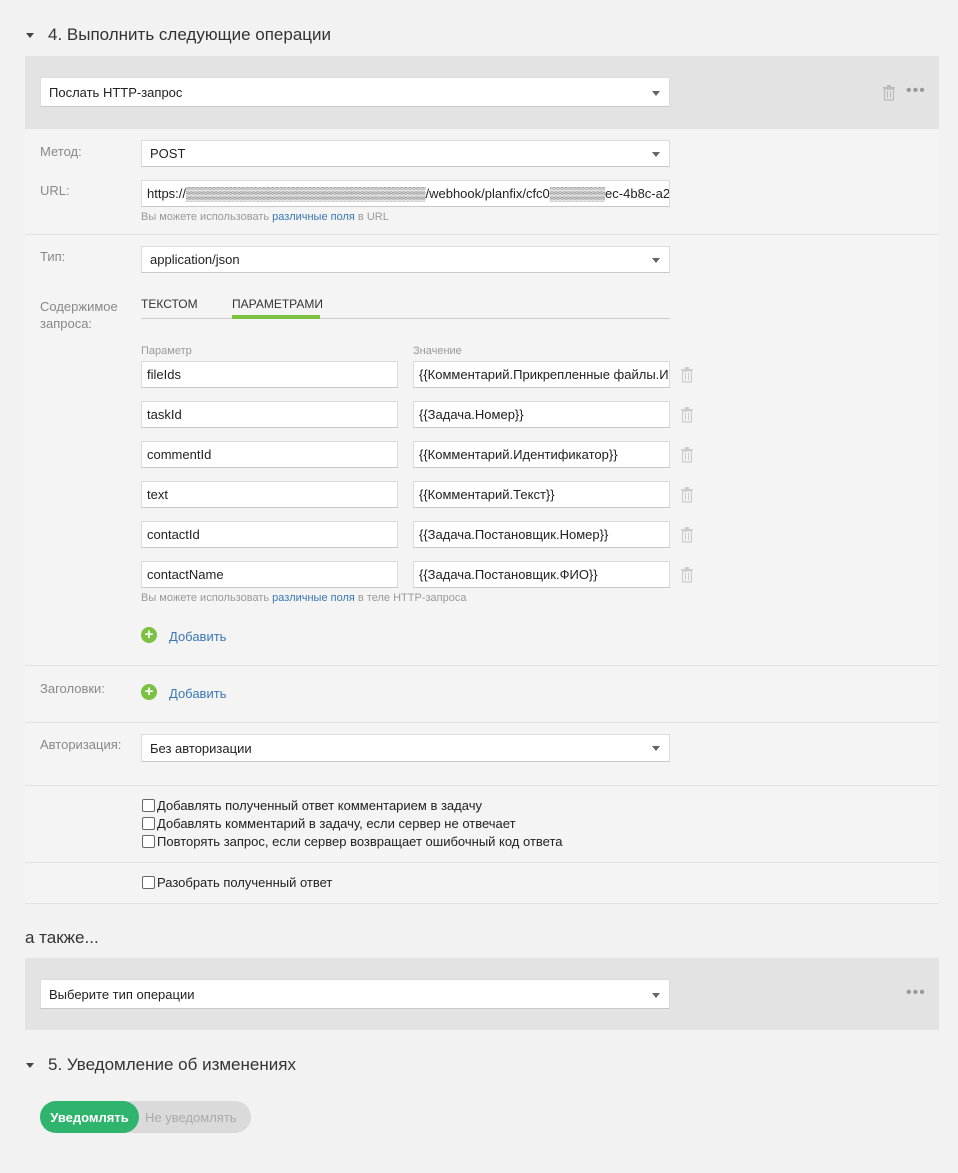  What do you see at coordinates (412, 598) in the screenshot?
I see `body-hint-suffix: в теле HTTP-запроса` at bounding box center [412, 598].